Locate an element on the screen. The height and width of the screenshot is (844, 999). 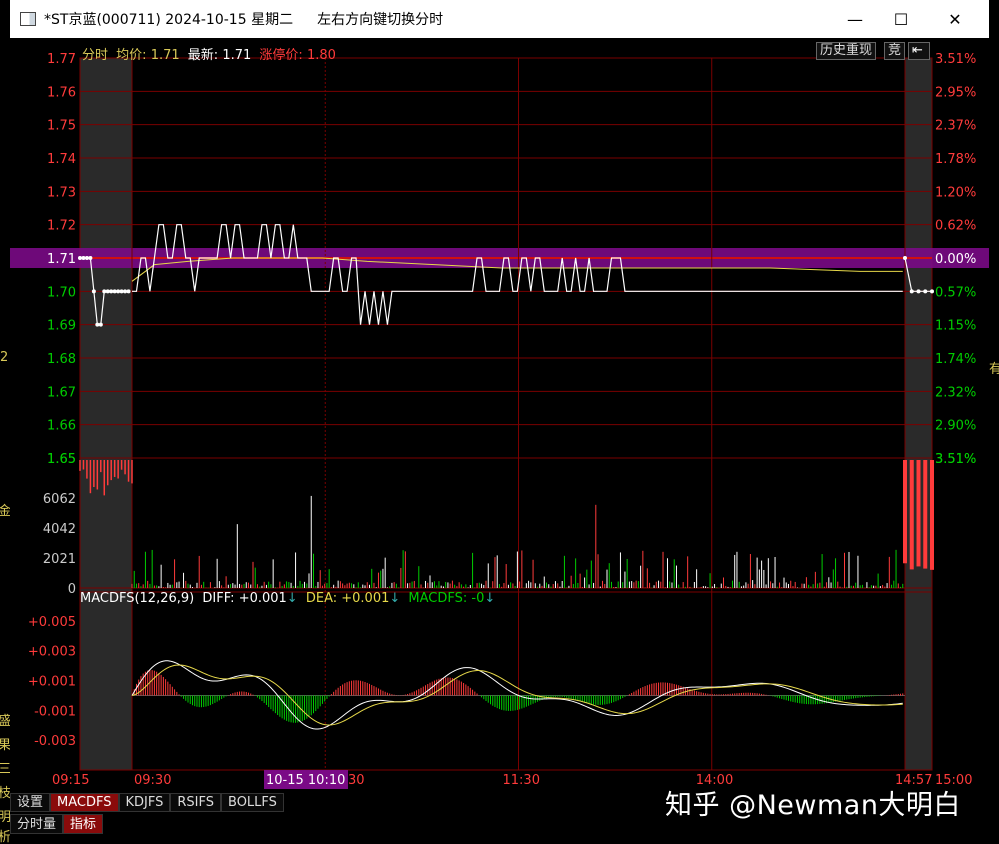
price-tick-label: 1.72 is located at coordinates (61, 226).